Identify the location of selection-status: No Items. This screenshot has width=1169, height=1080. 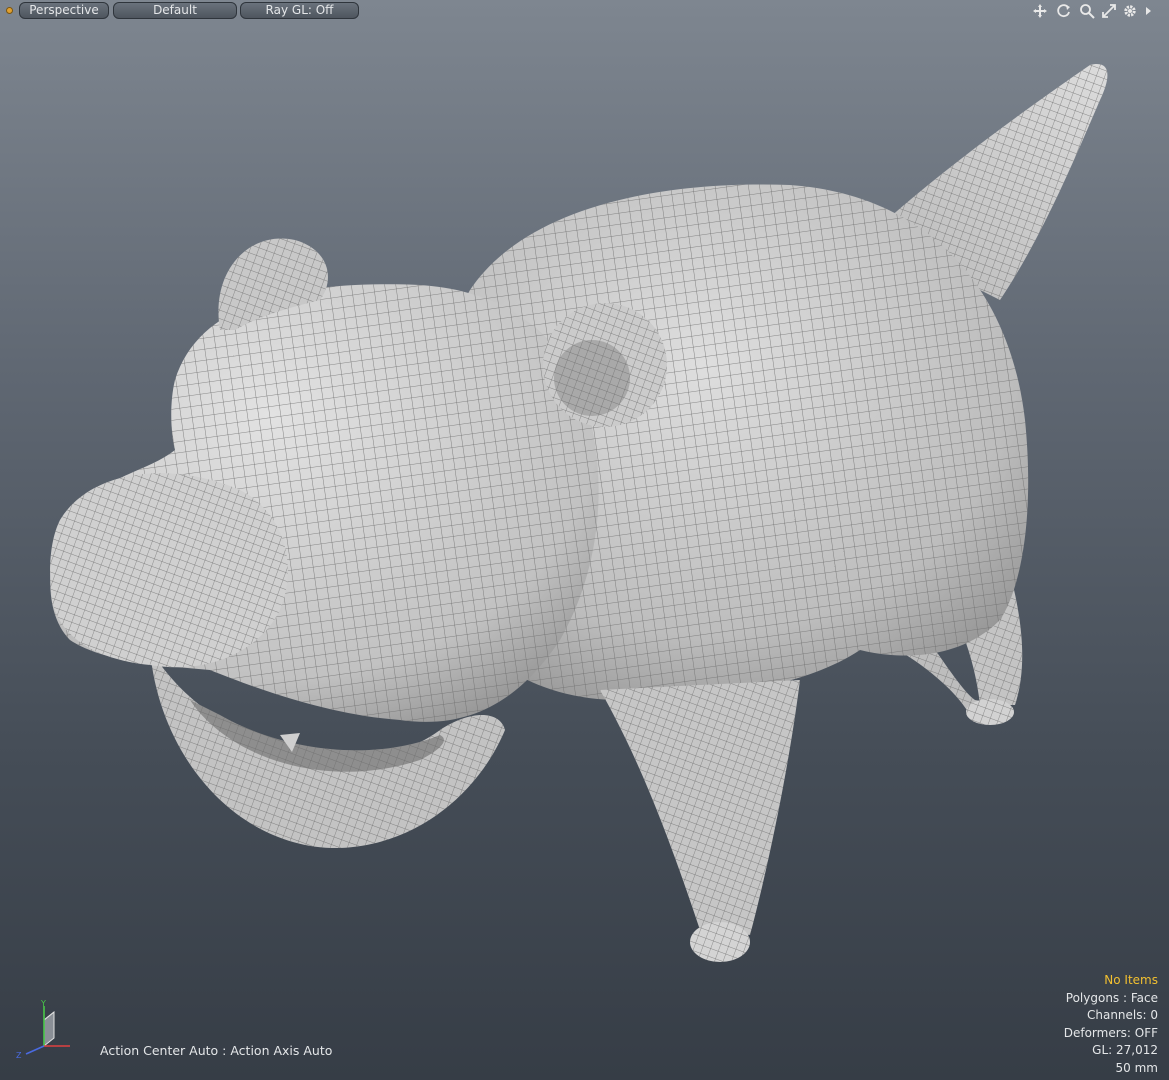
(1131, 980).